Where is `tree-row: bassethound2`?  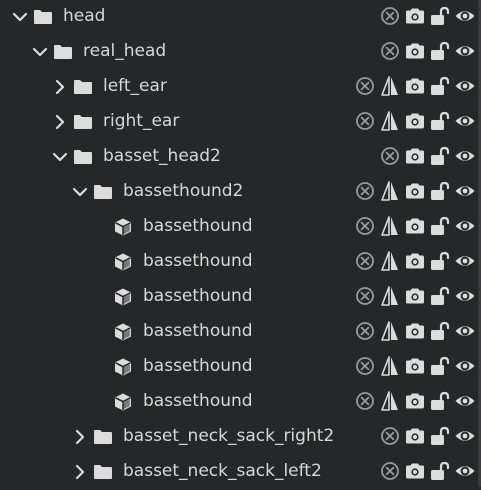
tree-row: bassethound2 is located at coordinates (240, 192).